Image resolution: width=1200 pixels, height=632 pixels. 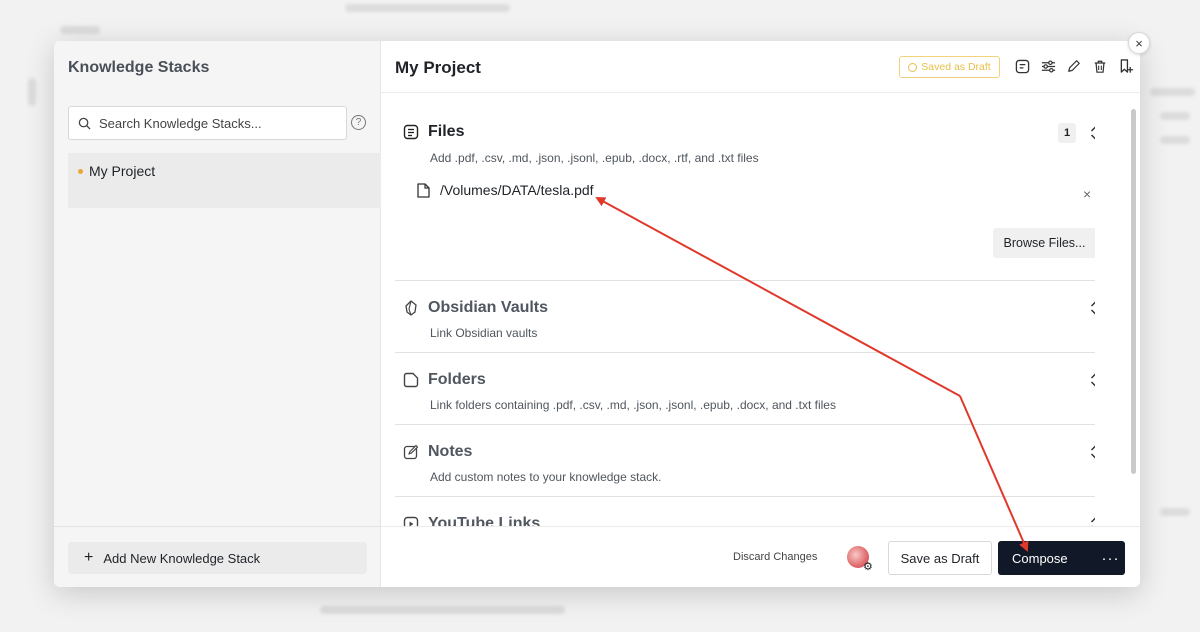 What do you see at coordinates (1087, 194) in the screenshot?
I see `remove-file-icon: ×` at bounding box center [1087, 194].